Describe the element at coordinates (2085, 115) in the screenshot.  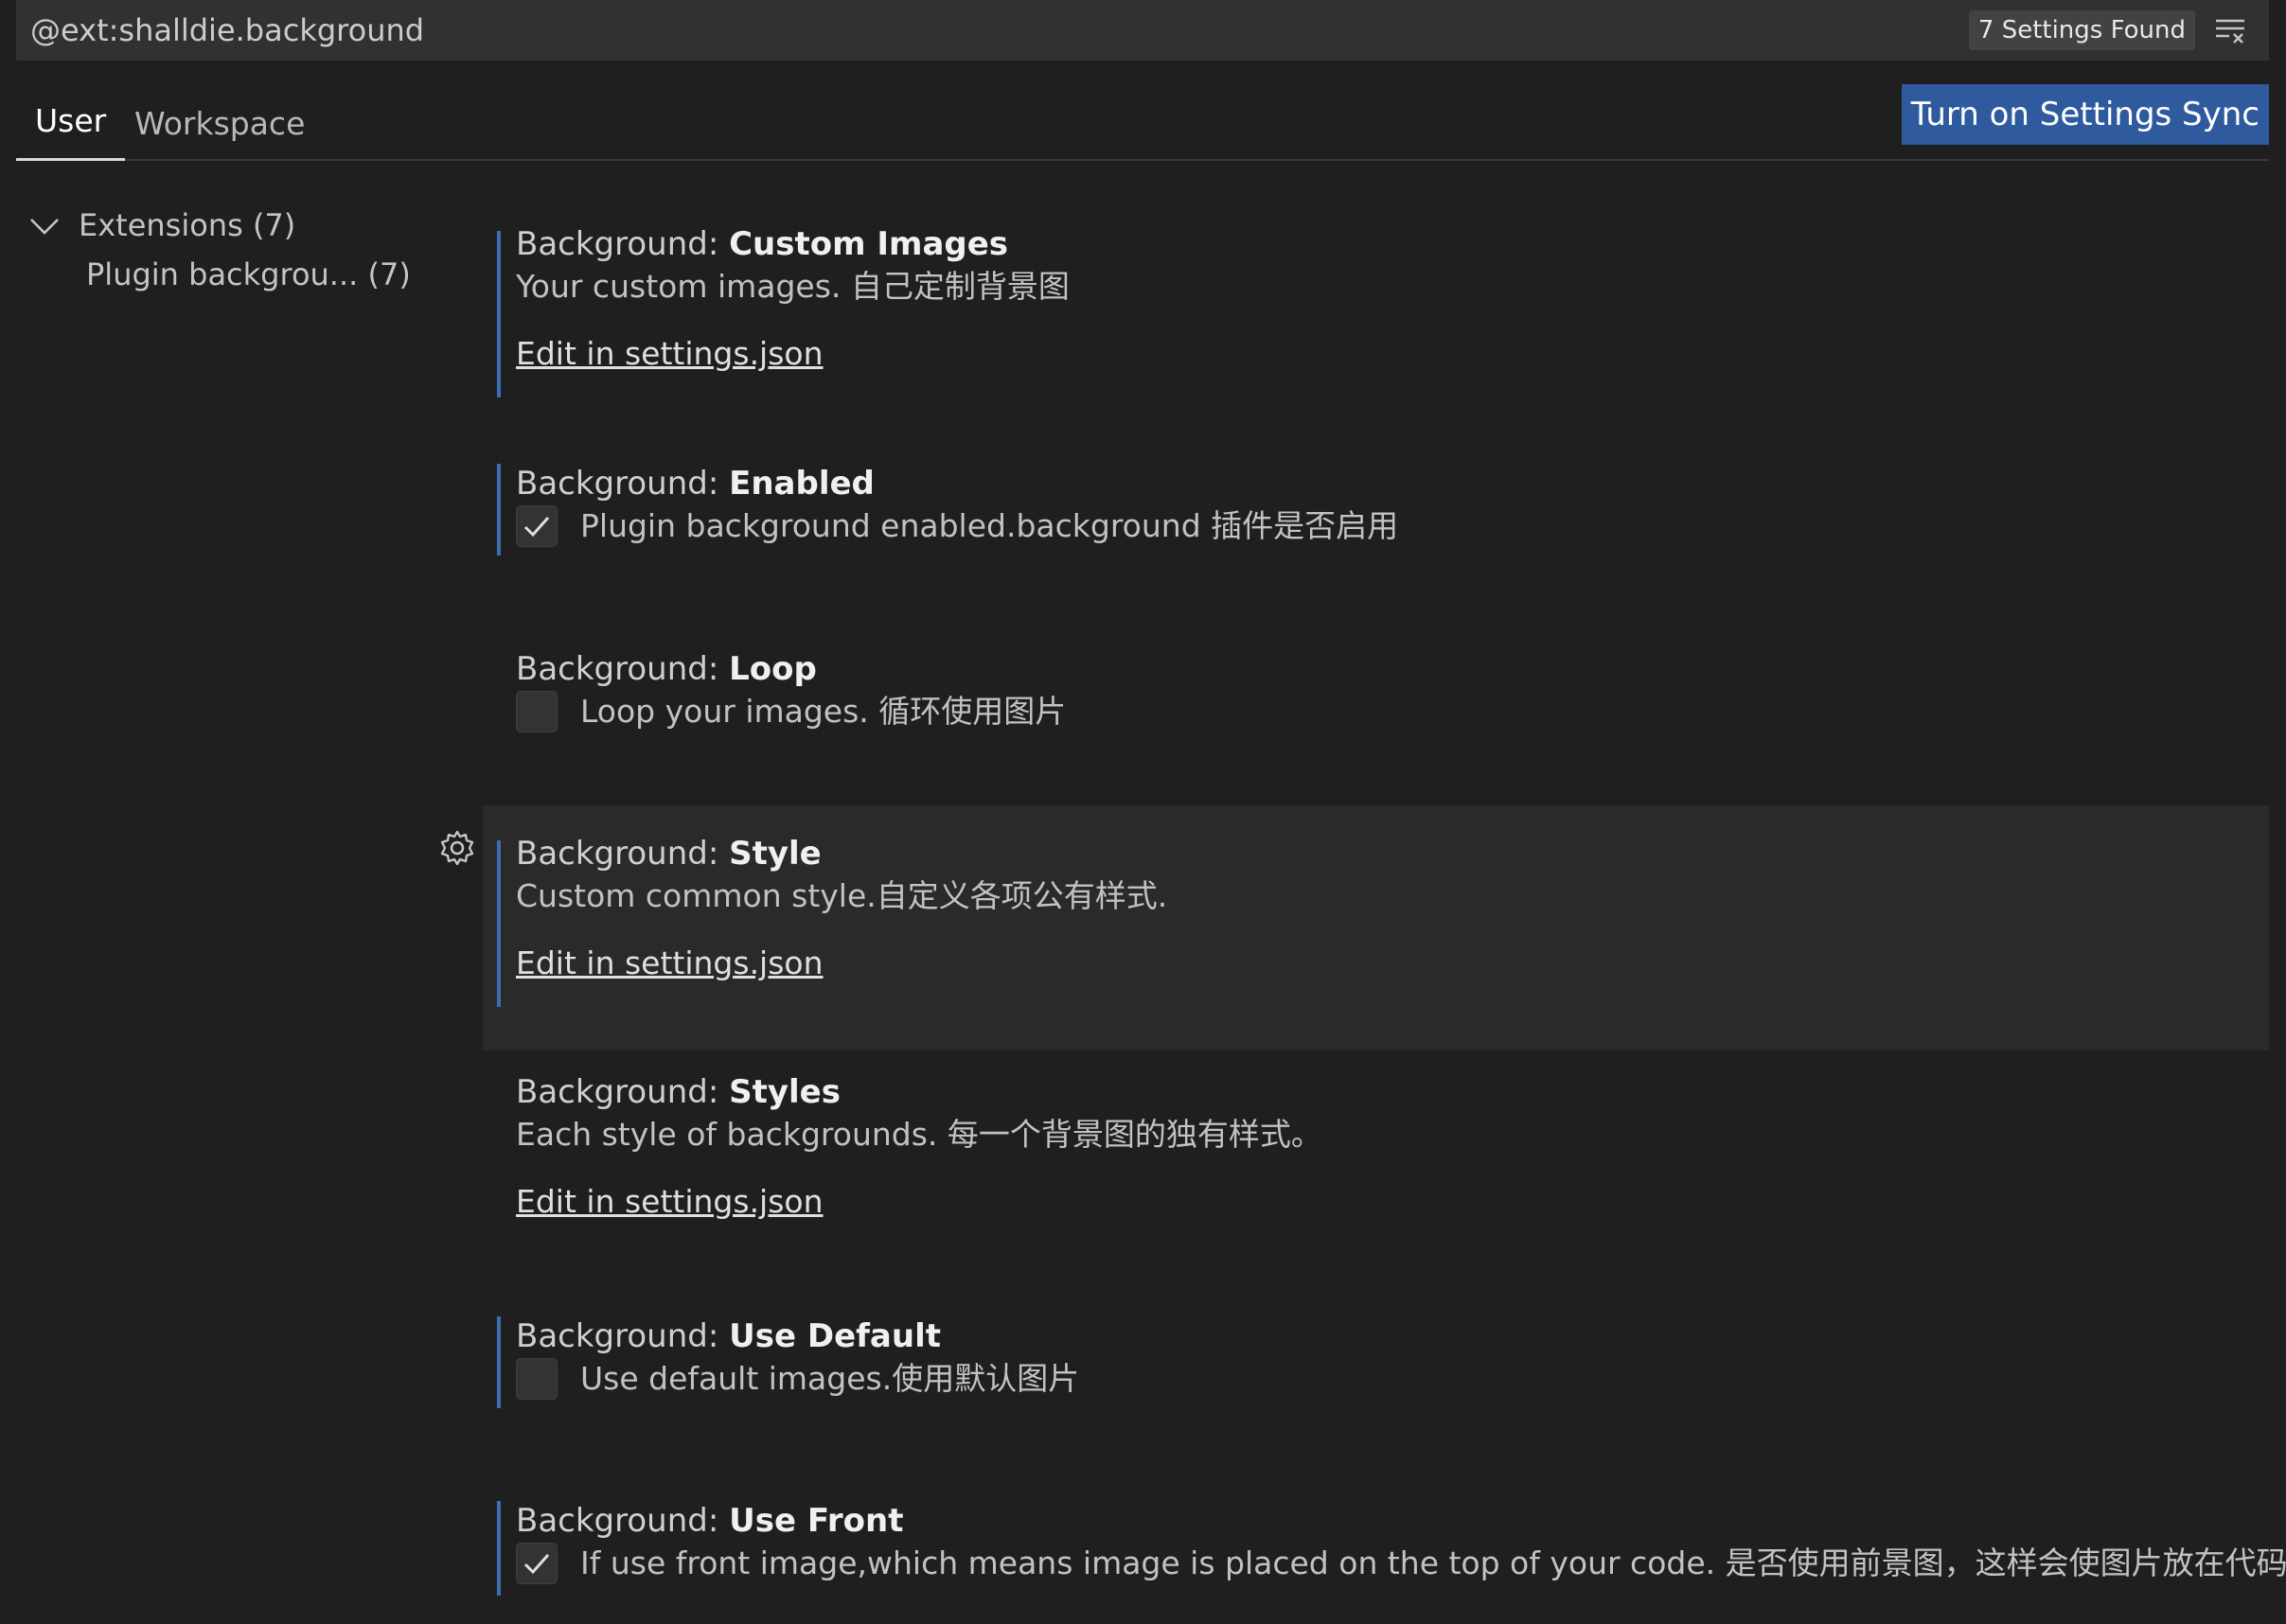
I see `turn-on-settings-sync-button: Turn on Settings Sync` at that location.